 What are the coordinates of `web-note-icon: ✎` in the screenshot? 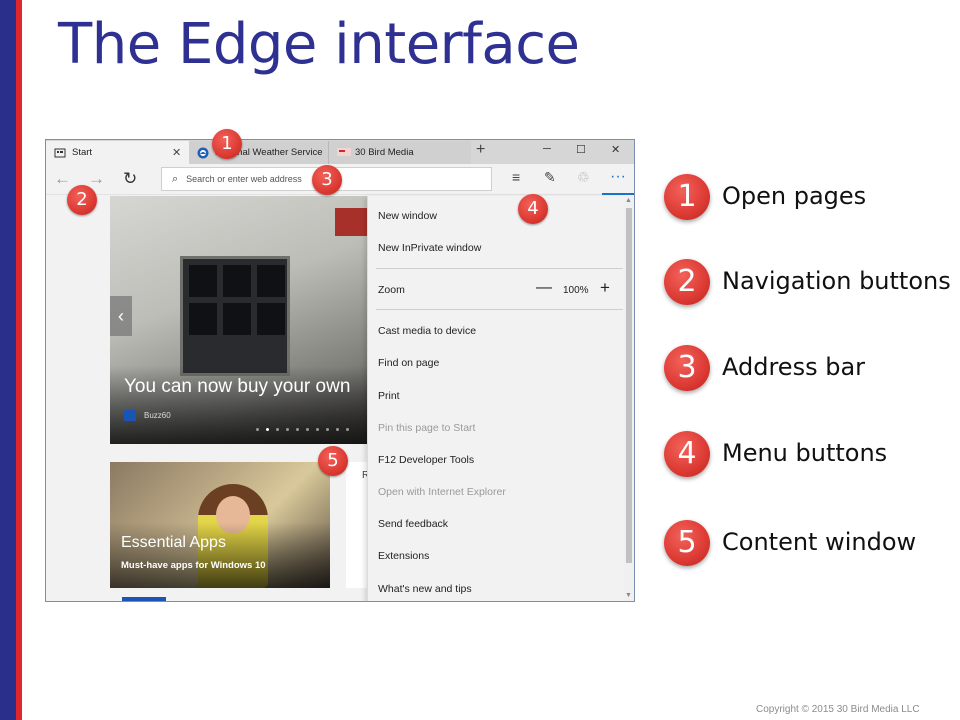 It's located at (550, 177).